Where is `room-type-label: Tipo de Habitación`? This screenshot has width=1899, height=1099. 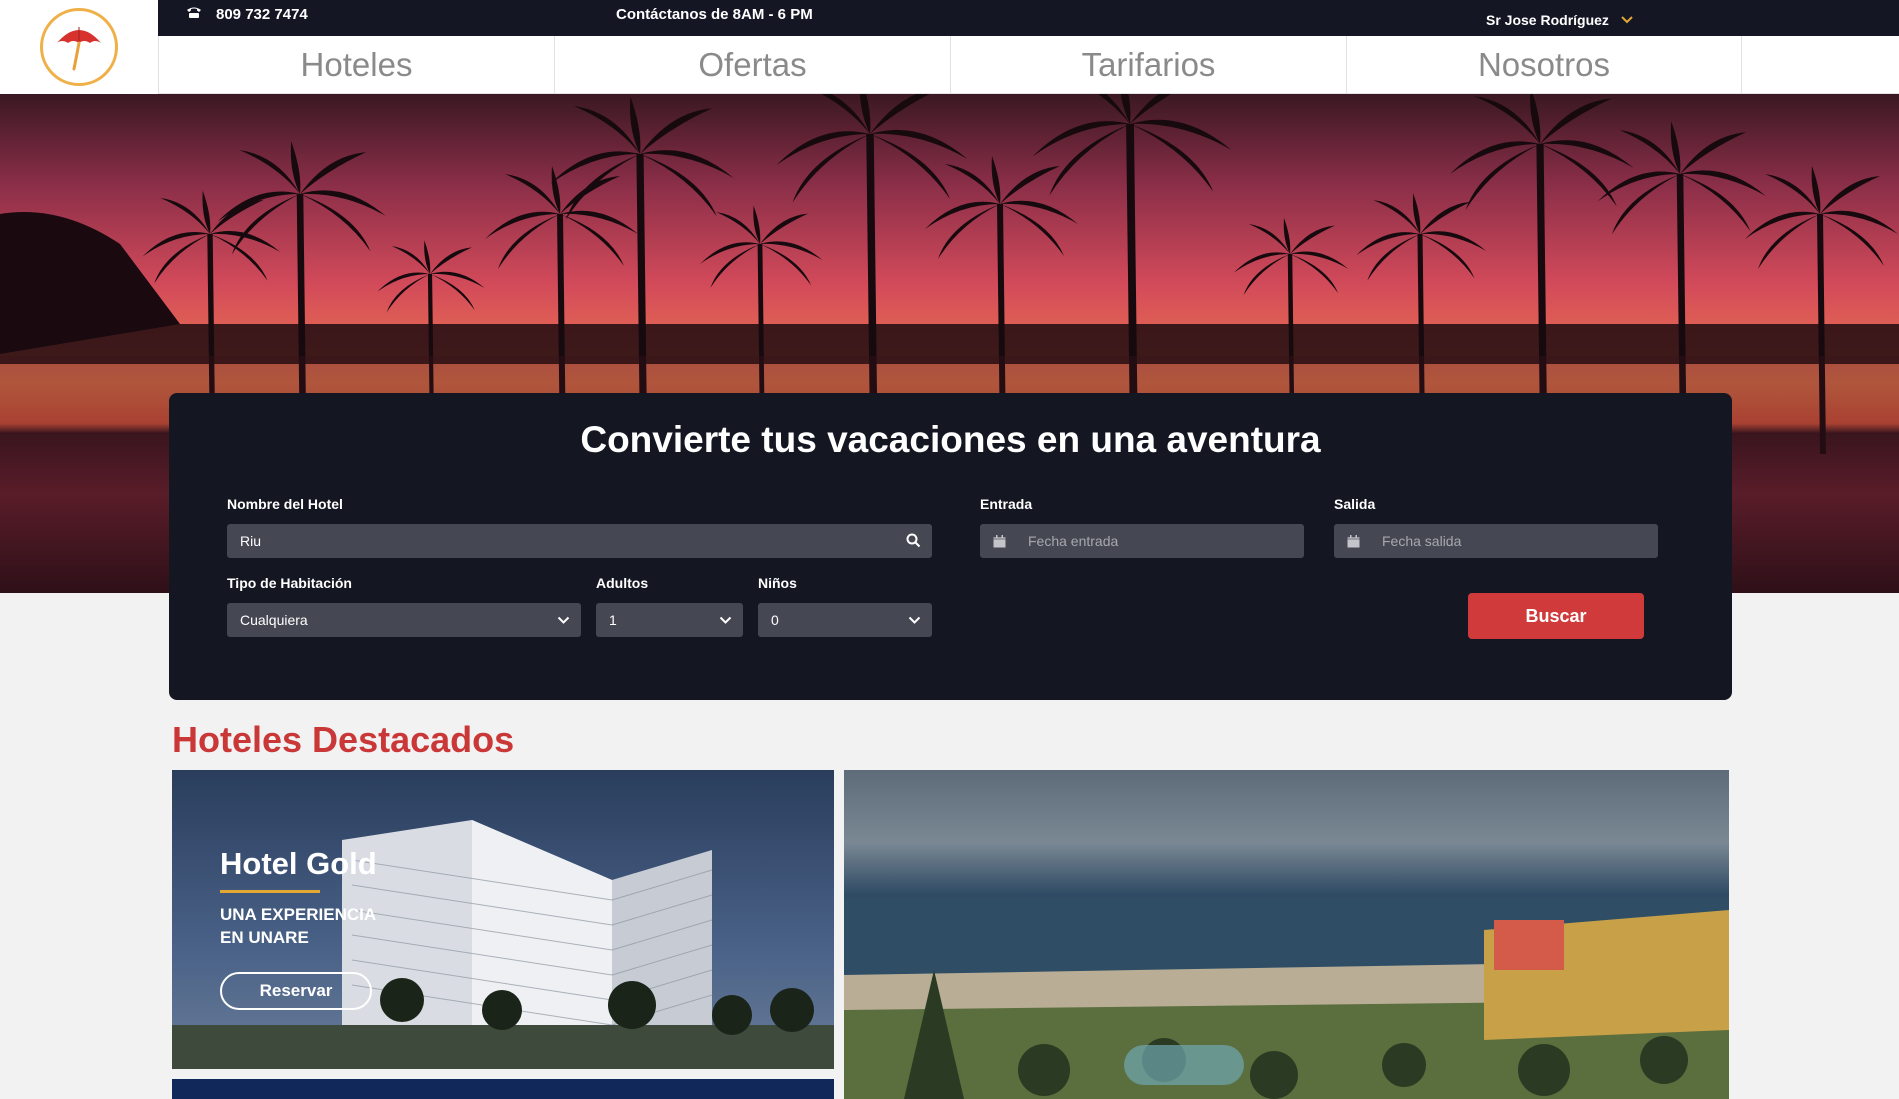 room-type-label: Tipo de Habitación is located at coordinates (289, 583).